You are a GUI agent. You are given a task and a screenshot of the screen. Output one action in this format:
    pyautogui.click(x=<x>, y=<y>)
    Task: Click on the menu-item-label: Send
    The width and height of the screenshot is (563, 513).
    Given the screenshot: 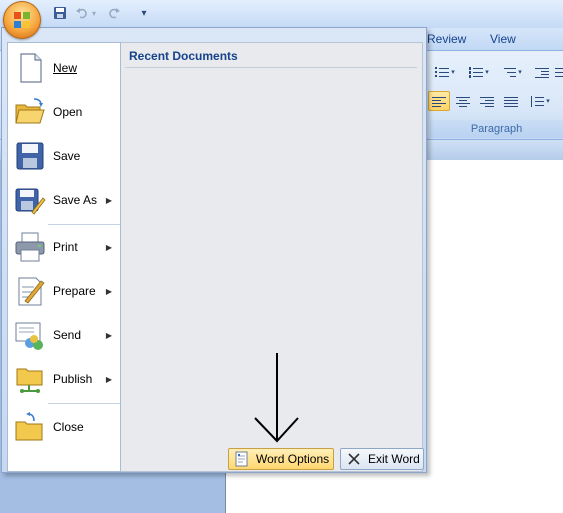 What is the action you would take?
    pyautogui.click(x=67, y=335)
    